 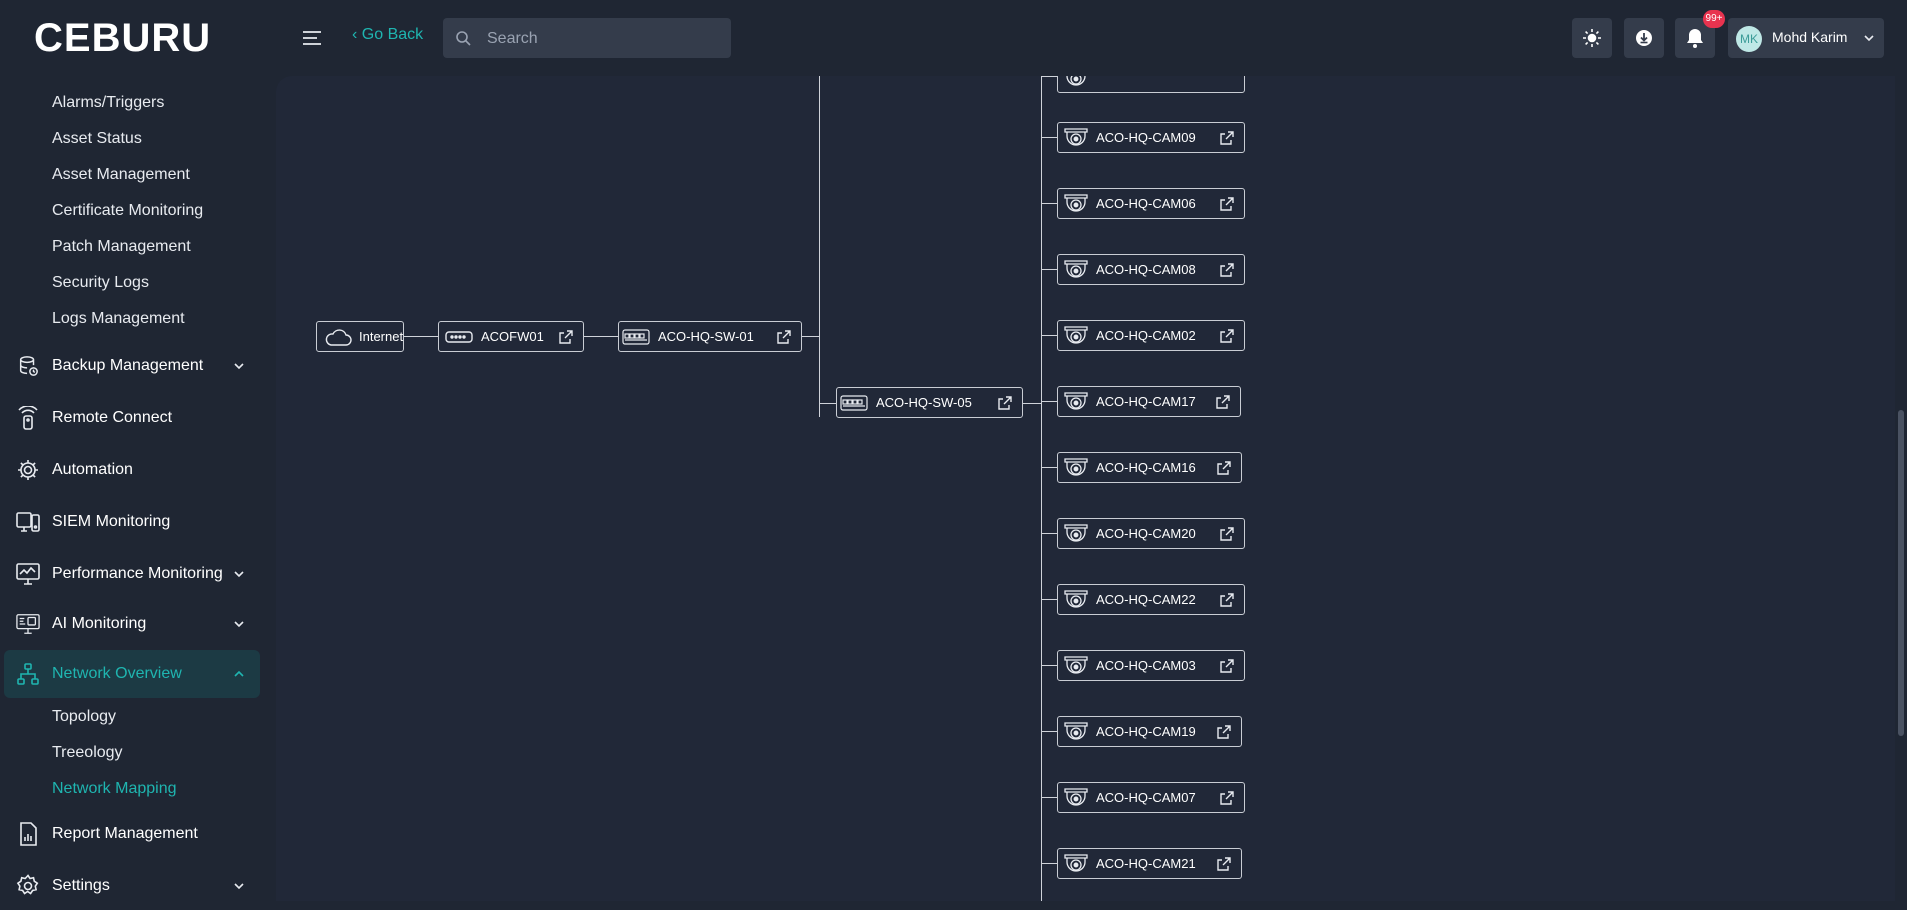 I want to click on scrollbar-thumb, so click(x=1901, y=573).